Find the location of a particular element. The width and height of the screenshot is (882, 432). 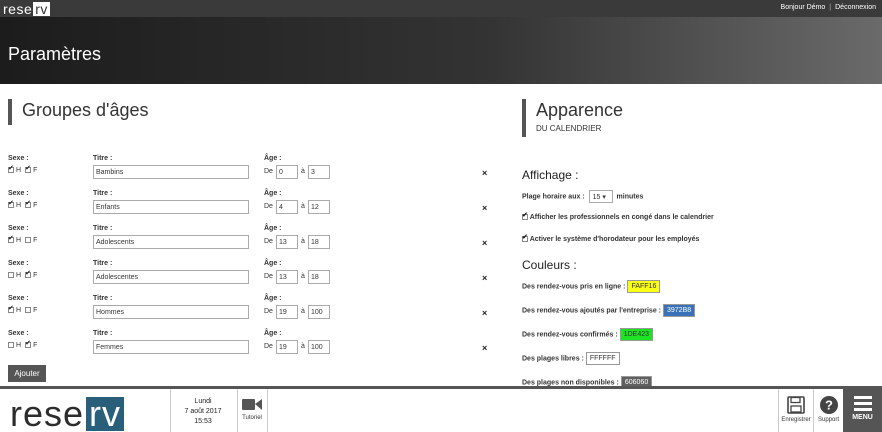

save-button: Enregistrer is located at coordinates (796, 409).